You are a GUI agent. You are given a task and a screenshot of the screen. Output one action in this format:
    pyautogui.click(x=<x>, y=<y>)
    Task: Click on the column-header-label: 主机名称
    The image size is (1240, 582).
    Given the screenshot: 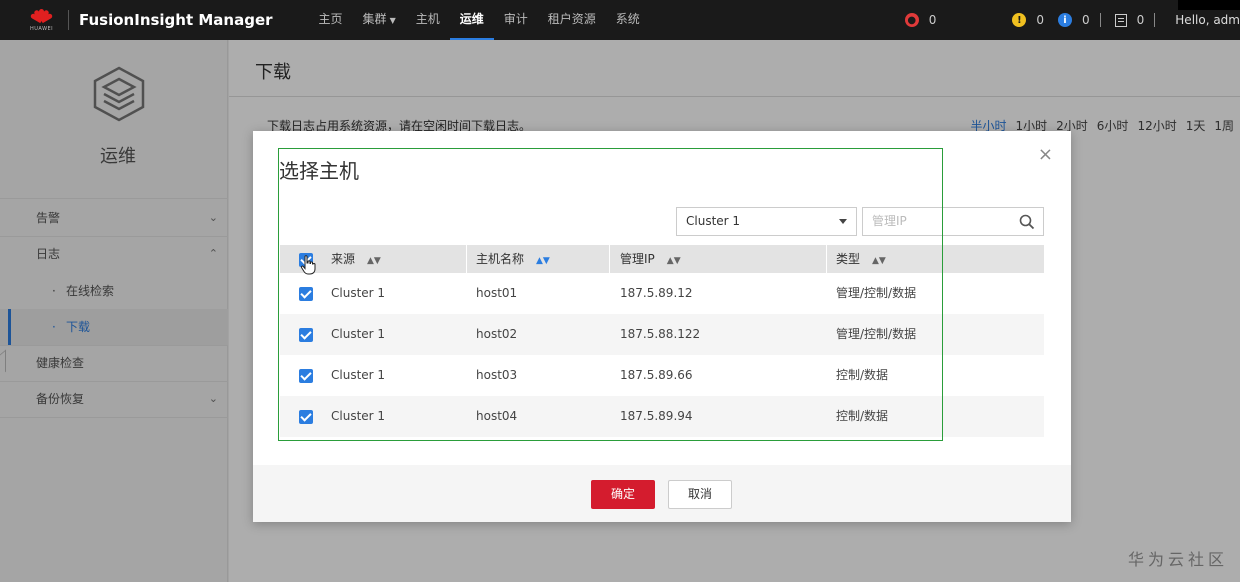 What is the action you would take?
    pyautogui.click(x=500, y=259)
    